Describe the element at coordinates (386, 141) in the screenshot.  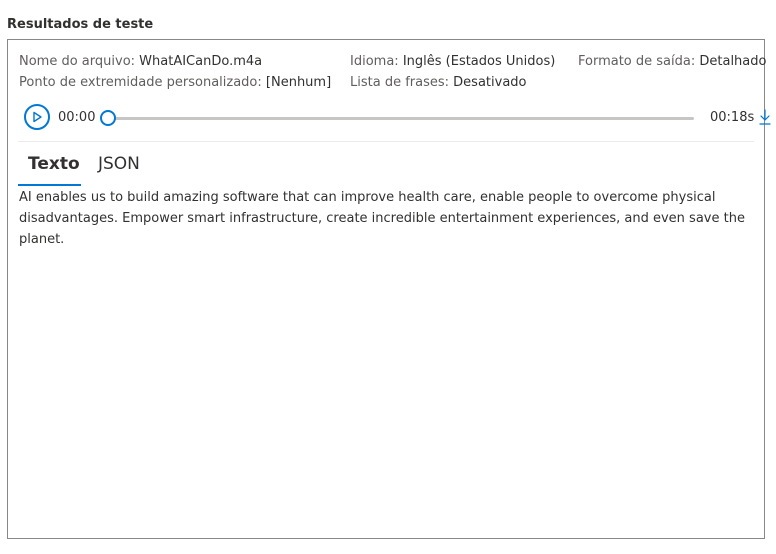
I see `divider` at that location.